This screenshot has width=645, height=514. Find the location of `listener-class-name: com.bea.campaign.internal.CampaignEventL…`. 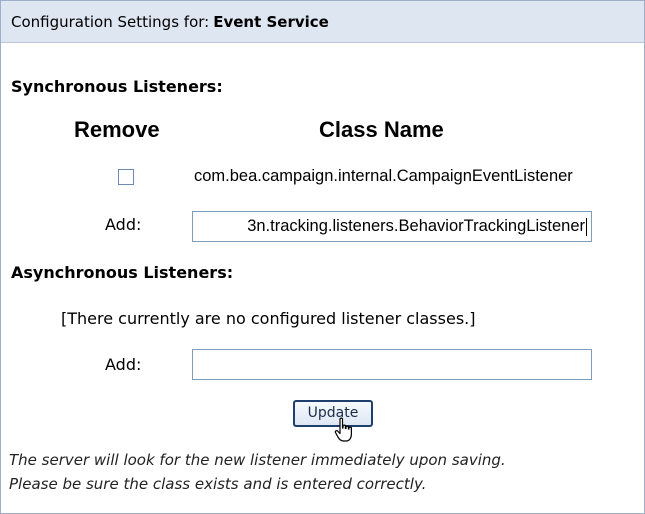

listener-class-name: com.bea.campaign.internal.CampaignEventL… is located at coordinates (383, 176).